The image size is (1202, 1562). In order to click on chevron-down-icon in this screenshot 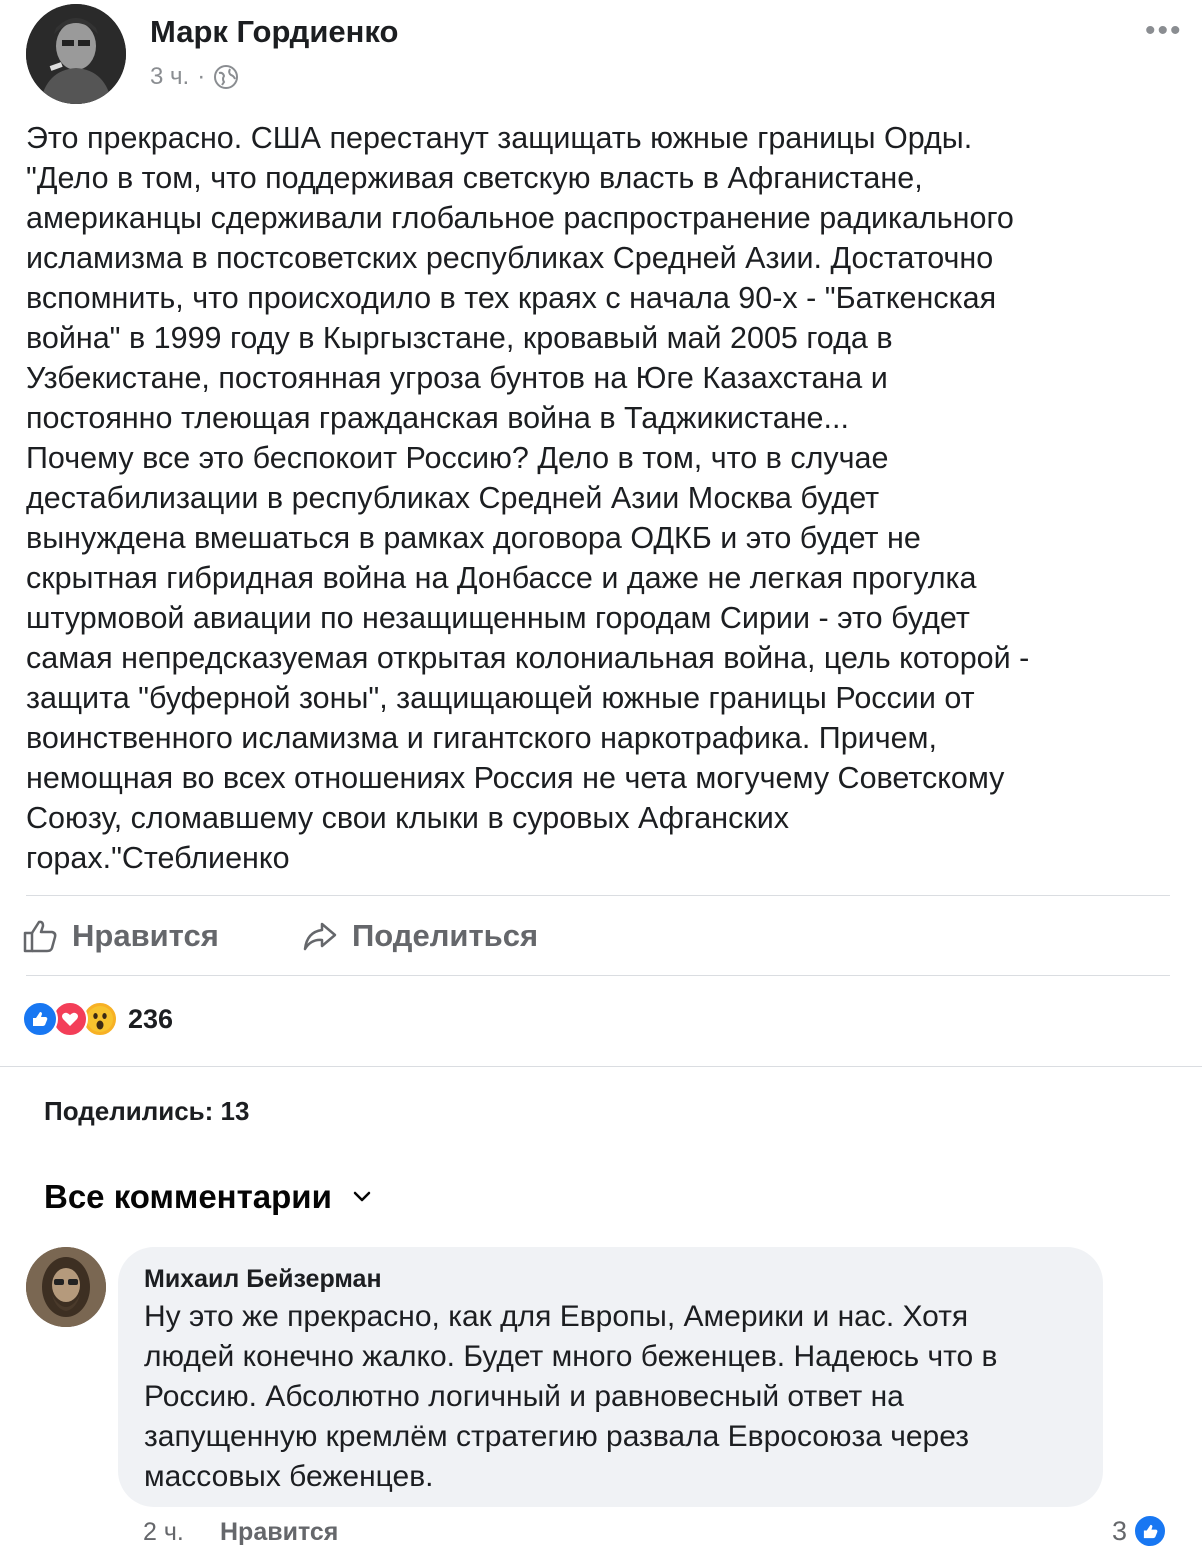, I will do `click(362, 1196)`.